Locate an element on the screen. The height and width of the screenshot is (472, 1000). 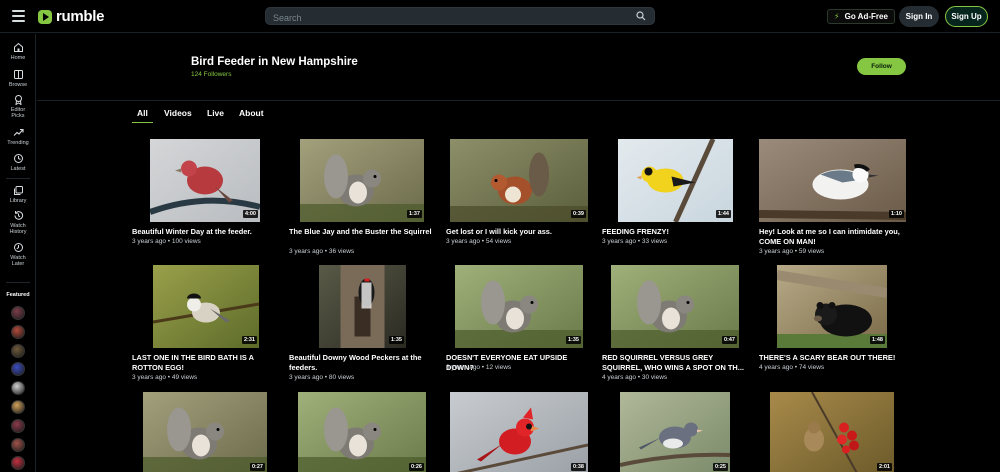
tab-all: All is located at coordinates (142, 115).